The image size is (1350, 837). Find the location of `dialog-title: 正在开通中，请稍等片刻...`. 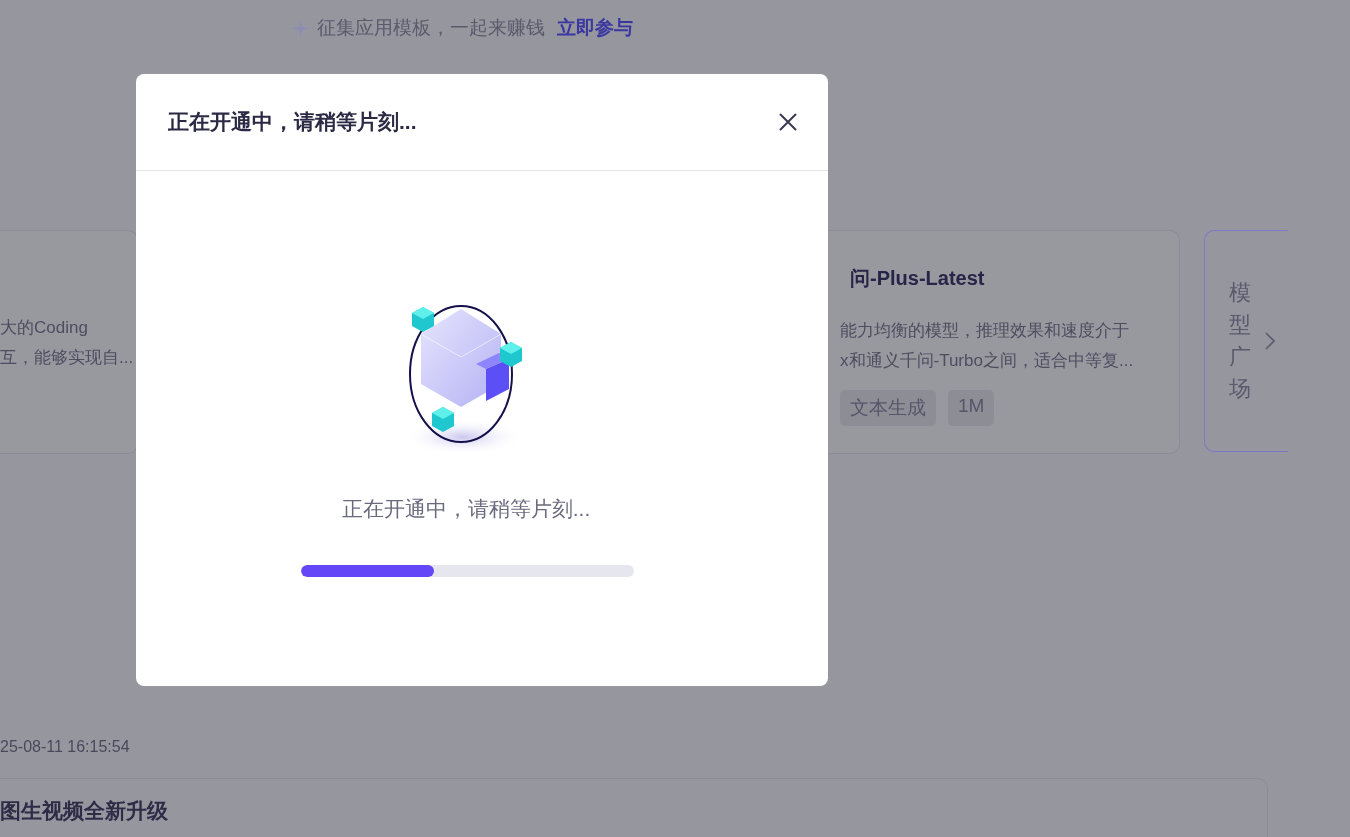

dialog-title: 正在开通中，请稍等片刻... is located at coordinates (292, 122).